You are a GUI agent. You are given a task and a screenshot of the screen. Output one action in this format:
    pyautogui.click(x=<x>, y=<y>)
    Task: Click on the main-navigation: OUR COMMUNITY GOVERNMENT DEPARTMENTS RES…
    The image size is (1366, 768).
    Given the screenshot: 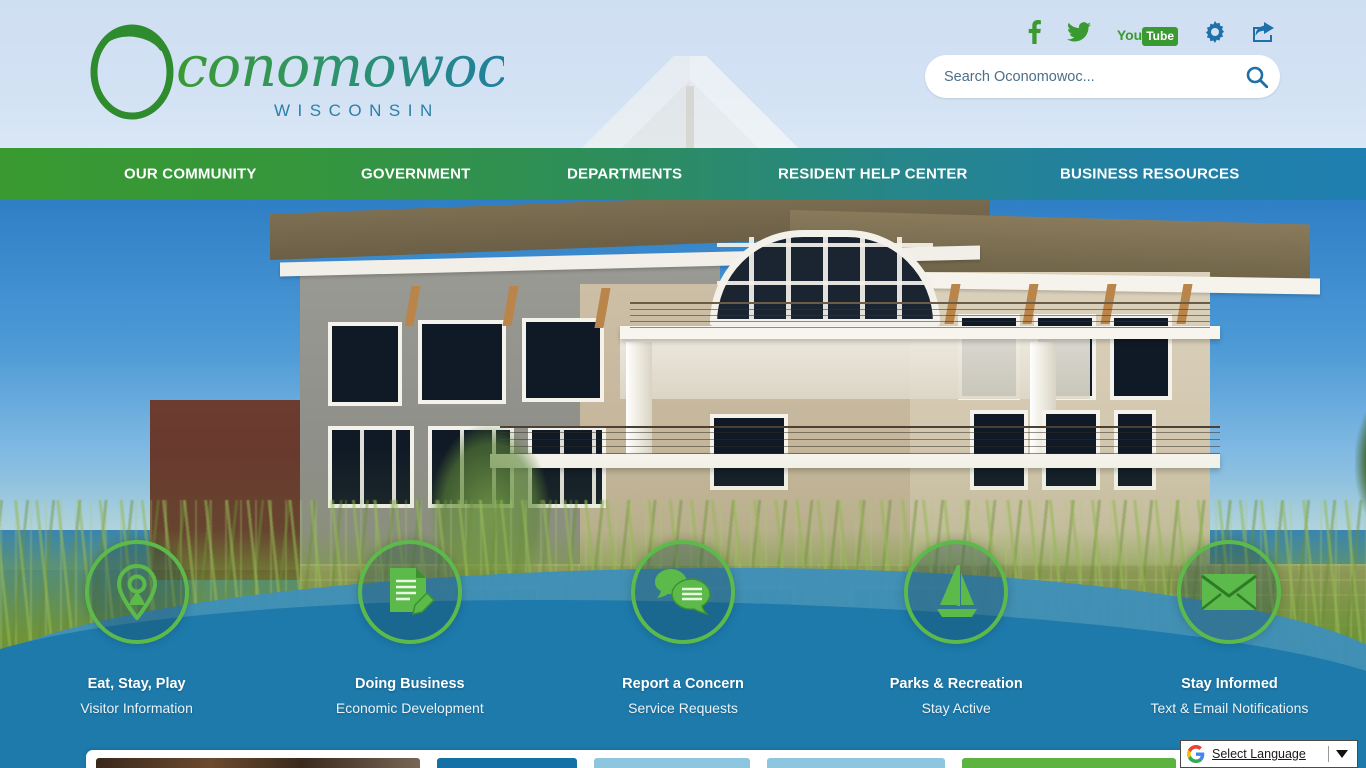 What is the action you would take?
    pyautogui.click(x=683, y=174)
    